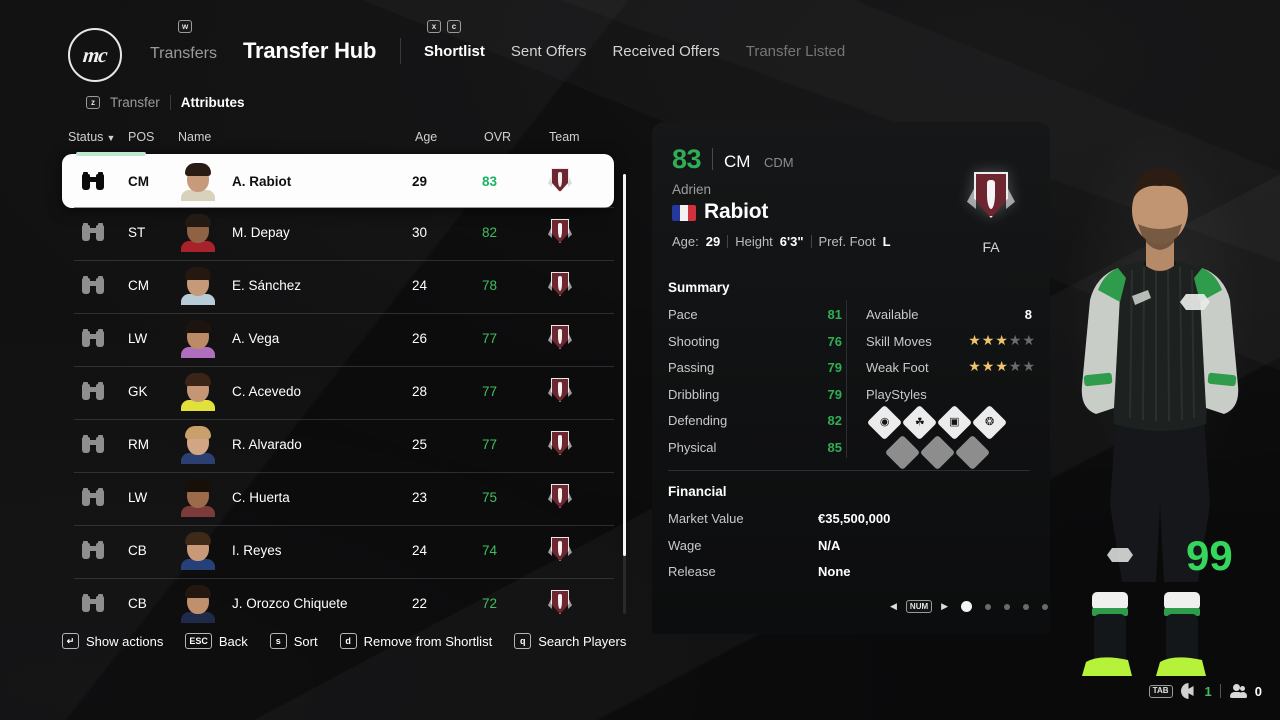 The image size is (1280, 720). Describe the element at coordinates (267, 444) in the screenshot. I see `row-name: R. Alvarado` at that location.